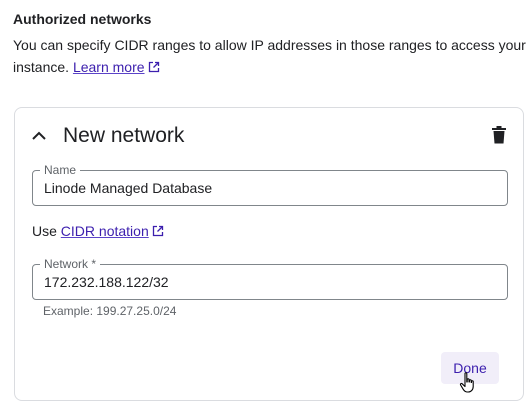 The height and width of the screenshot is (406, 532). Describe the element at coordinates (499, 135) in the screenshot. I see `trash-icon` at that location.